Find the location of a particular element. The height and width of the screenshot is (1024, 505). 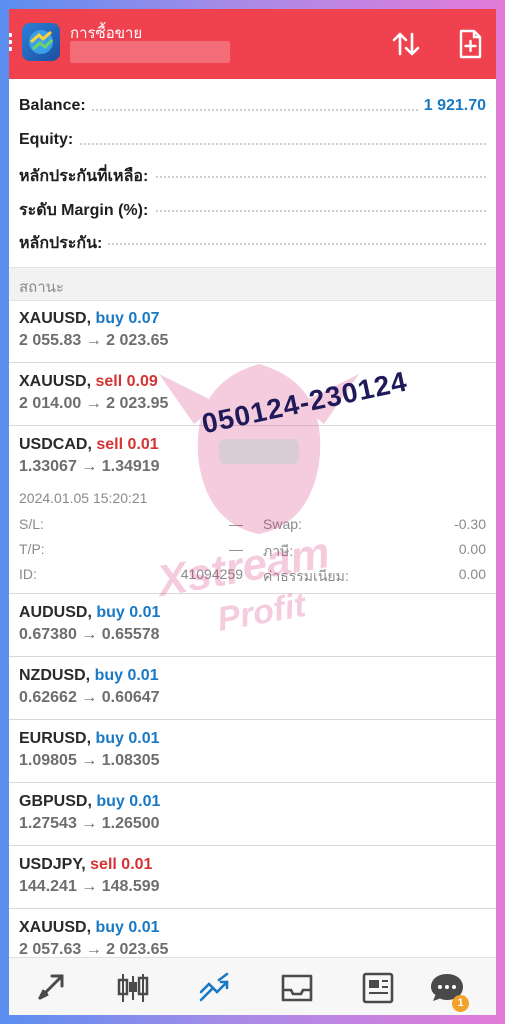

quotes-icon is located at coordinates (52, 988).